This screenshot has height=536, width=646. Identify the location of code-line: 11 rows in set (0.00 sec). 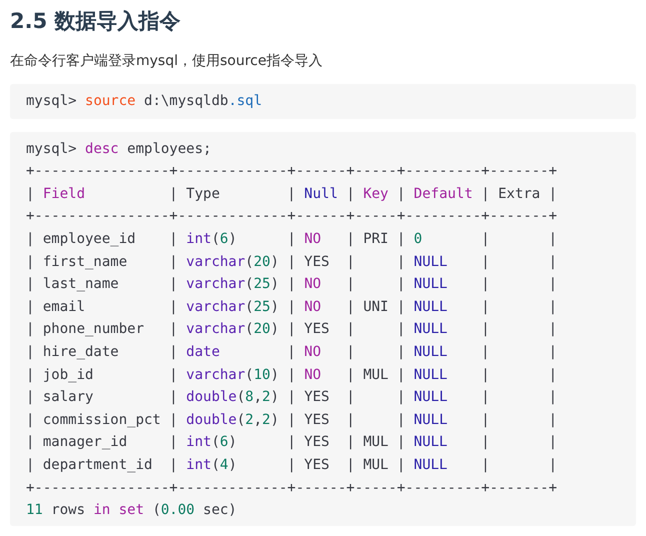
(132, 510).